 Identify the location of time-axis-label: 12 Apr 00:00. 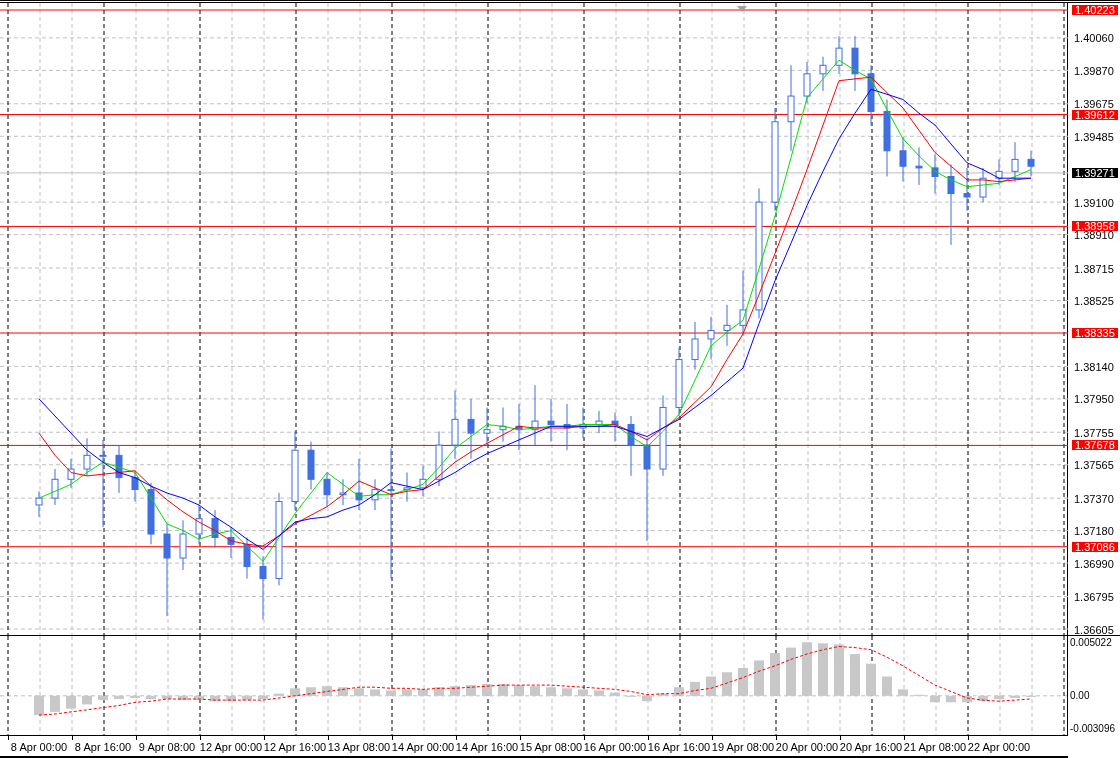
(231, 747).